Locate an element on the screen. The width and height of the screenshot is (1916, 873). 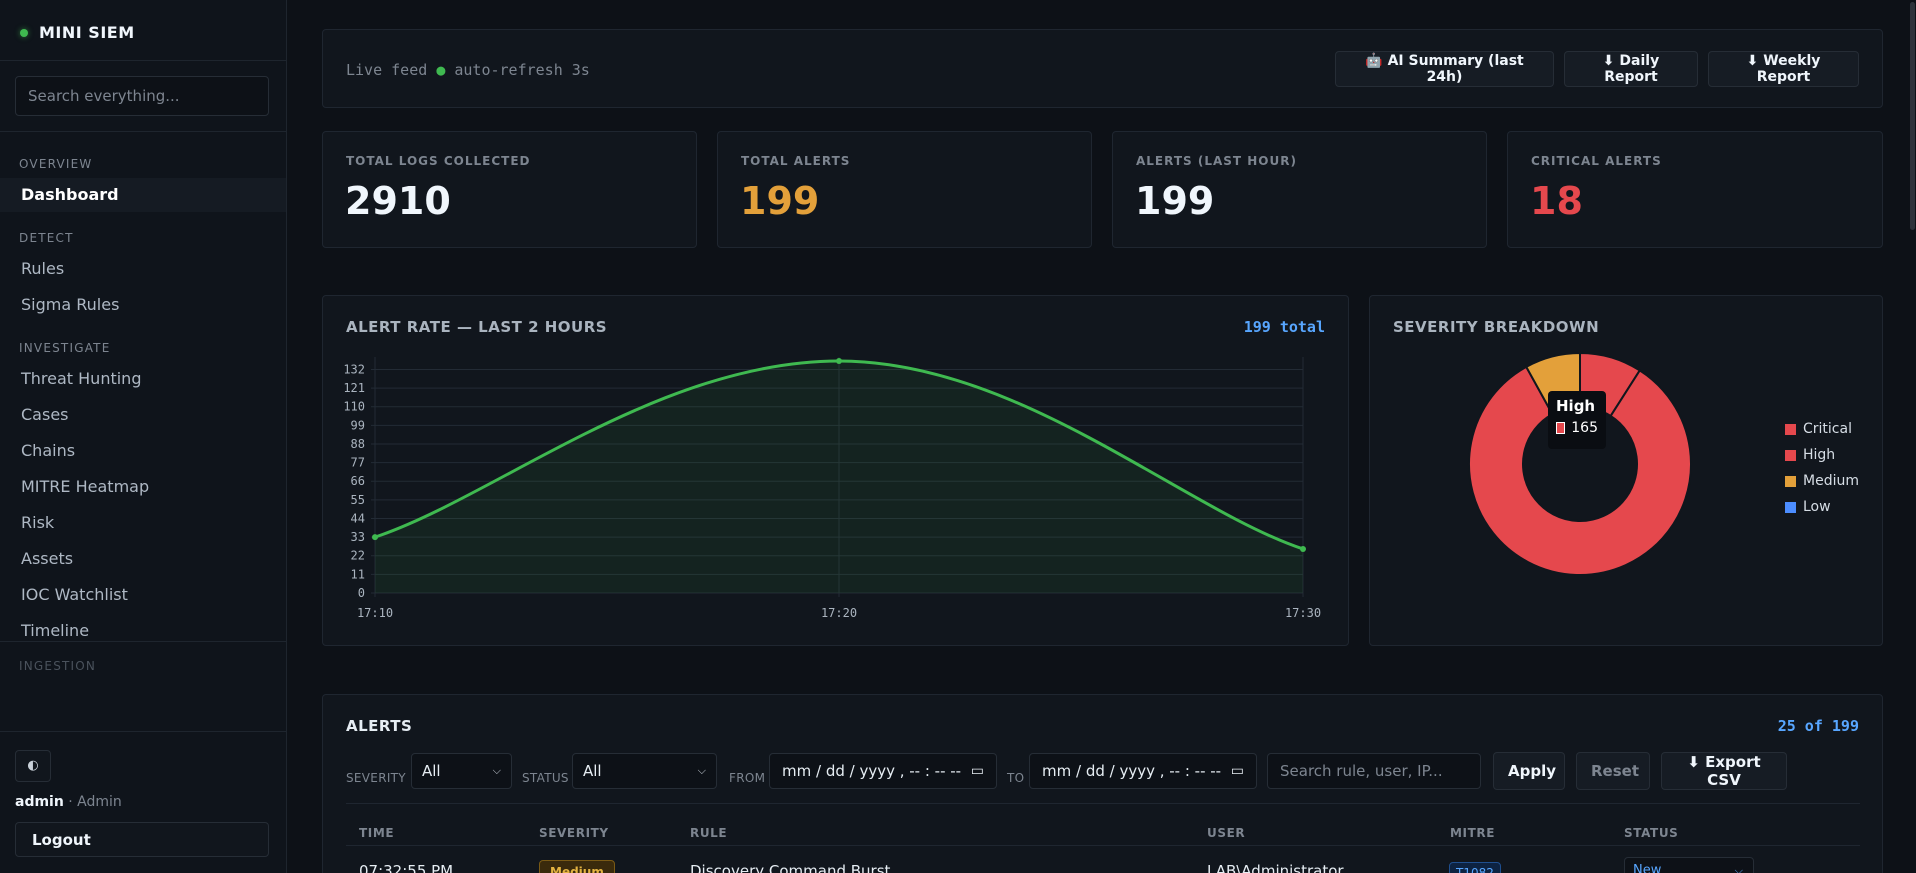
export-csv-button: ⬇ Export CSV is located at coordinates (1724, 771).